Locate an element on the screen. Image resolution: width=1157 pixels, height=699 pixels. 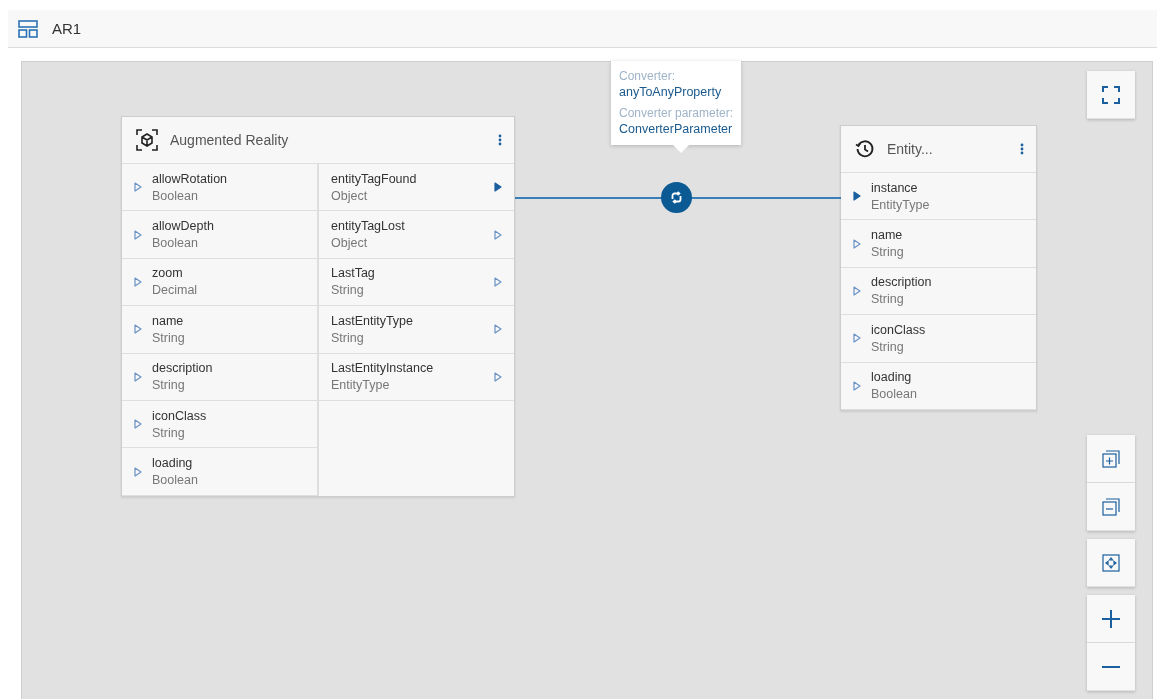
port-name: LastTag is located at coordinates (353, 273).